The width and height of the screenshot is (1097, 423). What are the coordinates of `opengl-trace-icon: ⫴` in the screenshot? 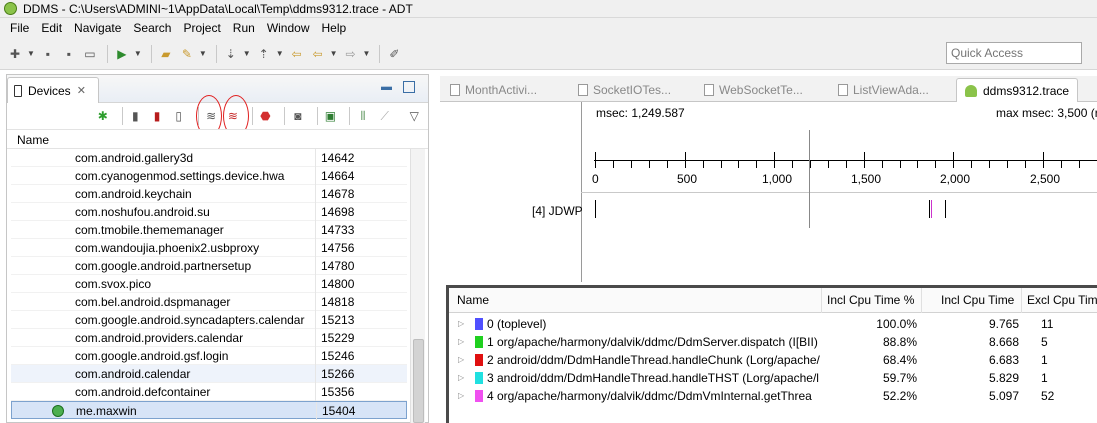 It's located at (363, 116).